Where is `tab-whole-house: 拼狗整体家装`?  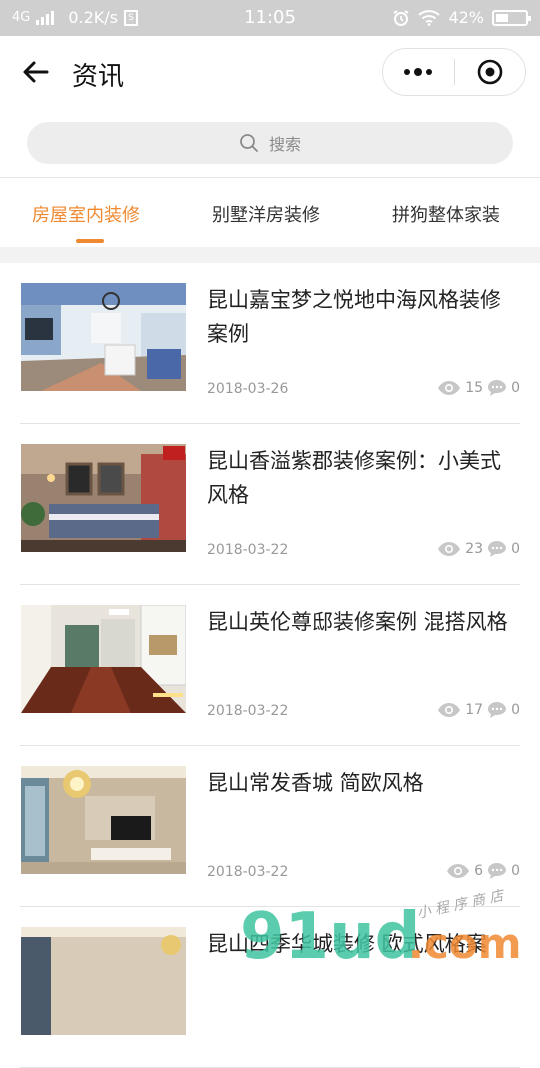 tab-whole-house: 拼狗整体家装 is located at coordinates (446, 214).